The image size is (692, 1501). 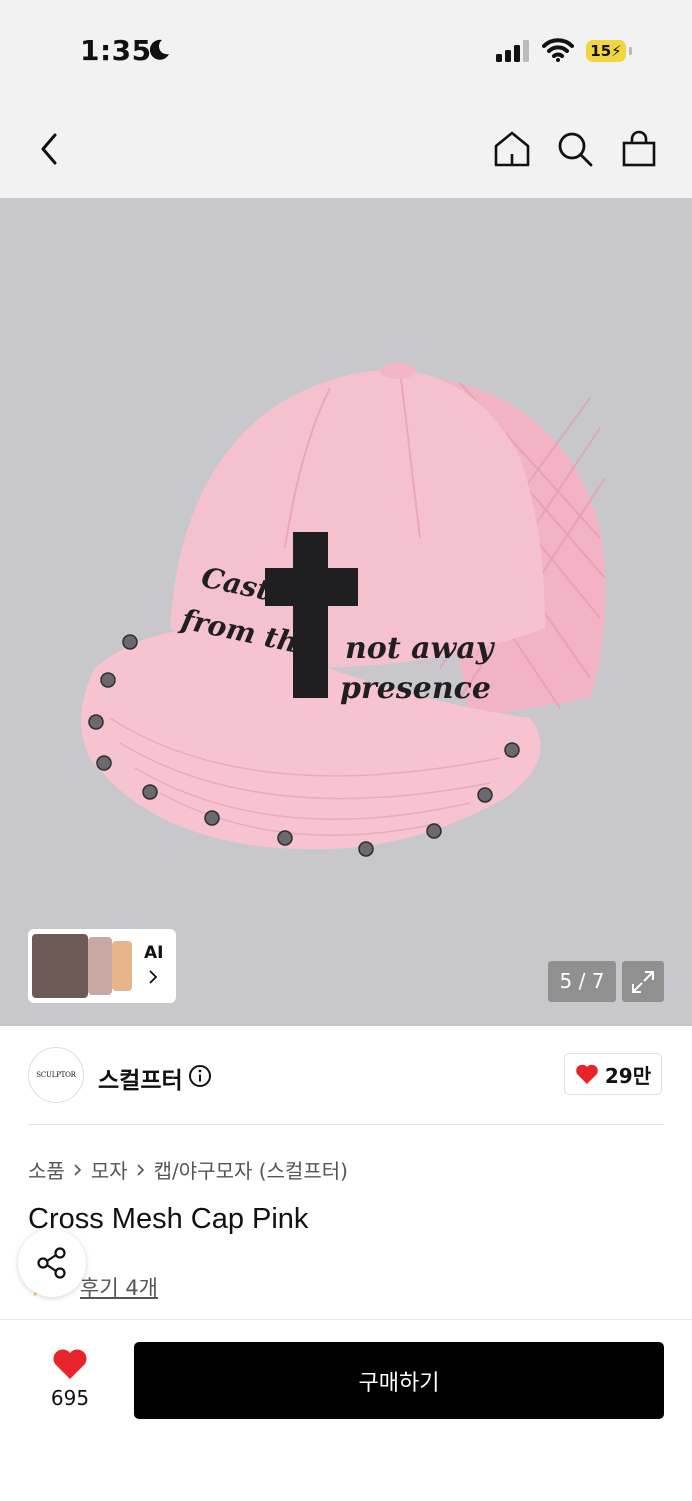 What do you see at coordinates (582, 981) in the screenshot?
I see `image-counter: 5 / 7` at bounding box center [582, 981].